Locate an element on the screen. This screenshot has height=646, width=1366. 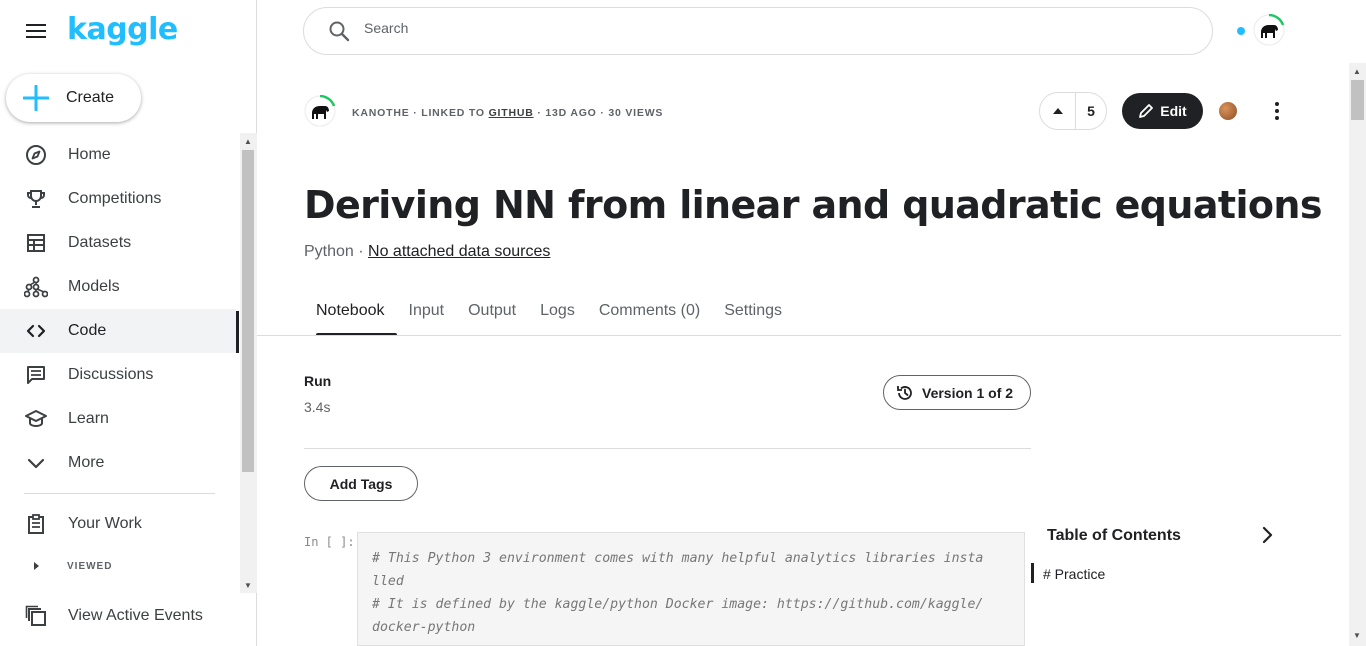
vote-widget: 5 is located at coordinates (1073, 111).